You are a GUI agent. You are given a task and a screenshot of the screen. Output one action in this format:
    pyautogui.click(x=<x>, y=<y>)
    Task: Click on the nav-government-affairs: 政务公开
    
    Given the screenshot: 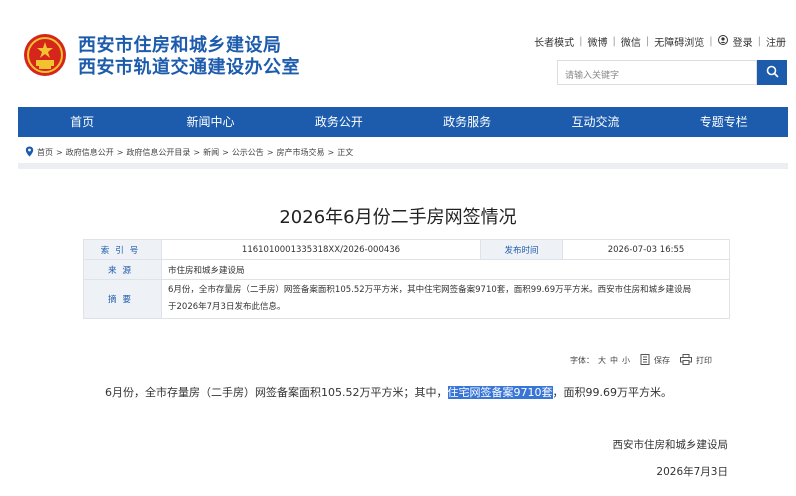 What is the action you would take?
    pyautogui.click(x=339, y=122)
    